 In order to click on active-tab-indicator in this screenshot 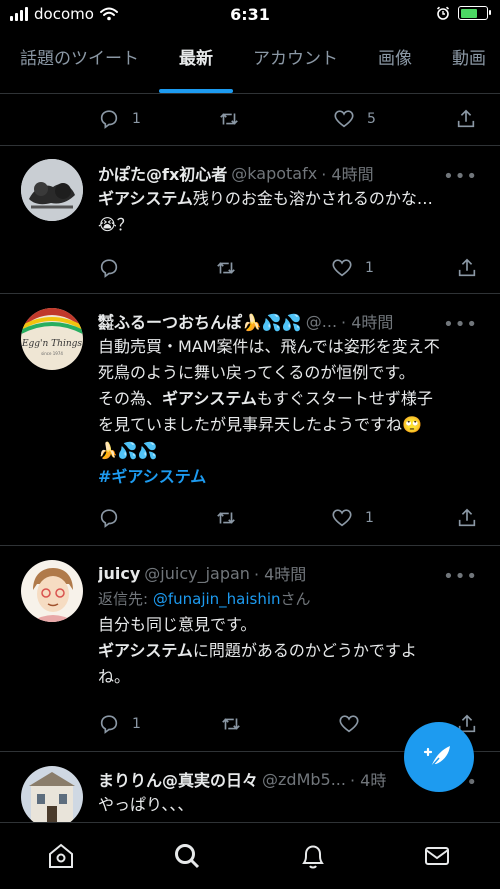, I will do `click(196, 91)`.